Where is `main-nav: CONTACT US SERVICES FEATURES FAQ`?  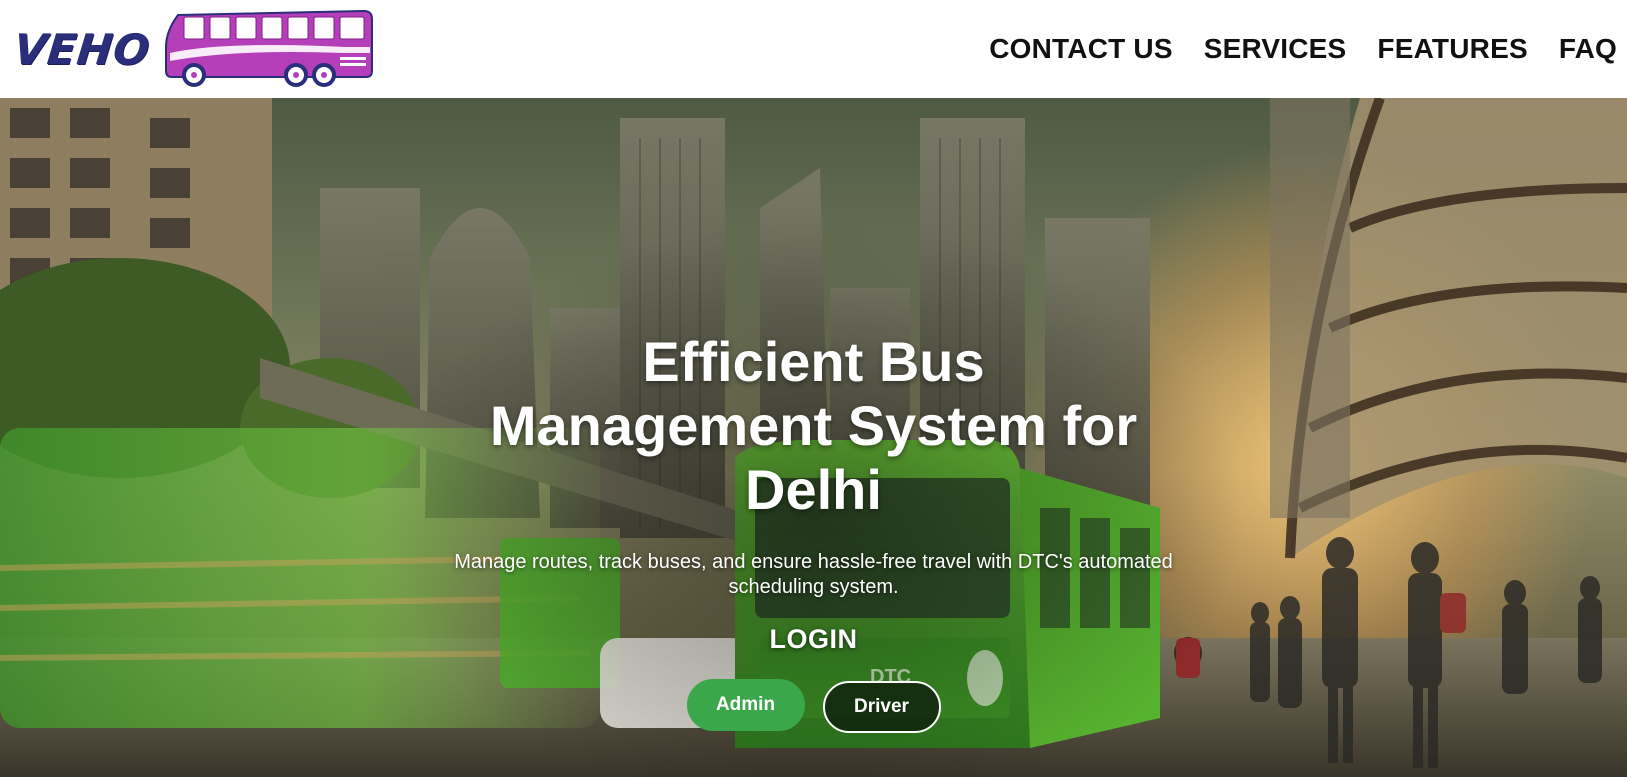
main-nav: CONTACT US SERVICES FEATURES FAQ is located at coordinates (1287, 49).